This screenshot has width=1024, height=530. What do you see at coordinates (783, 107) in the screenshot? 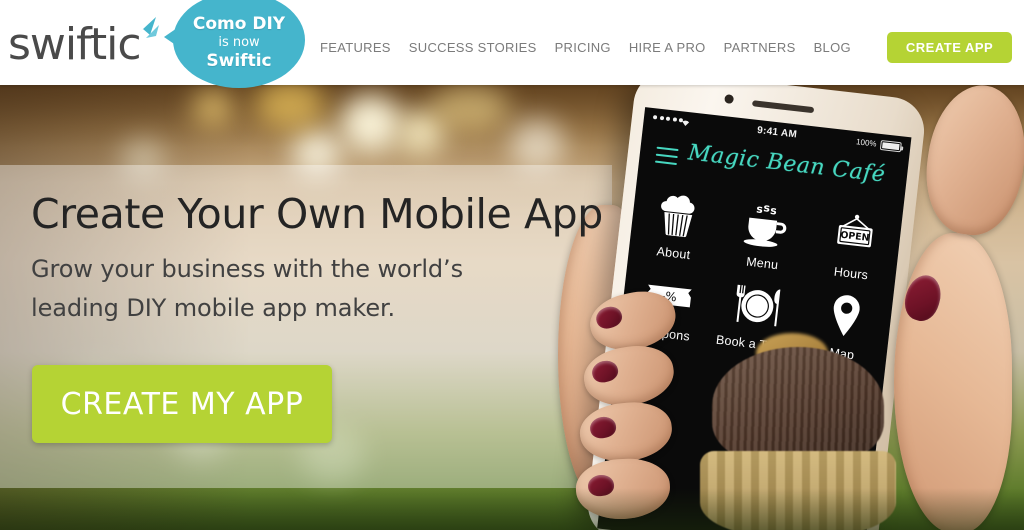
I see `earpiece-speaker` at bounding box center [783, 107].